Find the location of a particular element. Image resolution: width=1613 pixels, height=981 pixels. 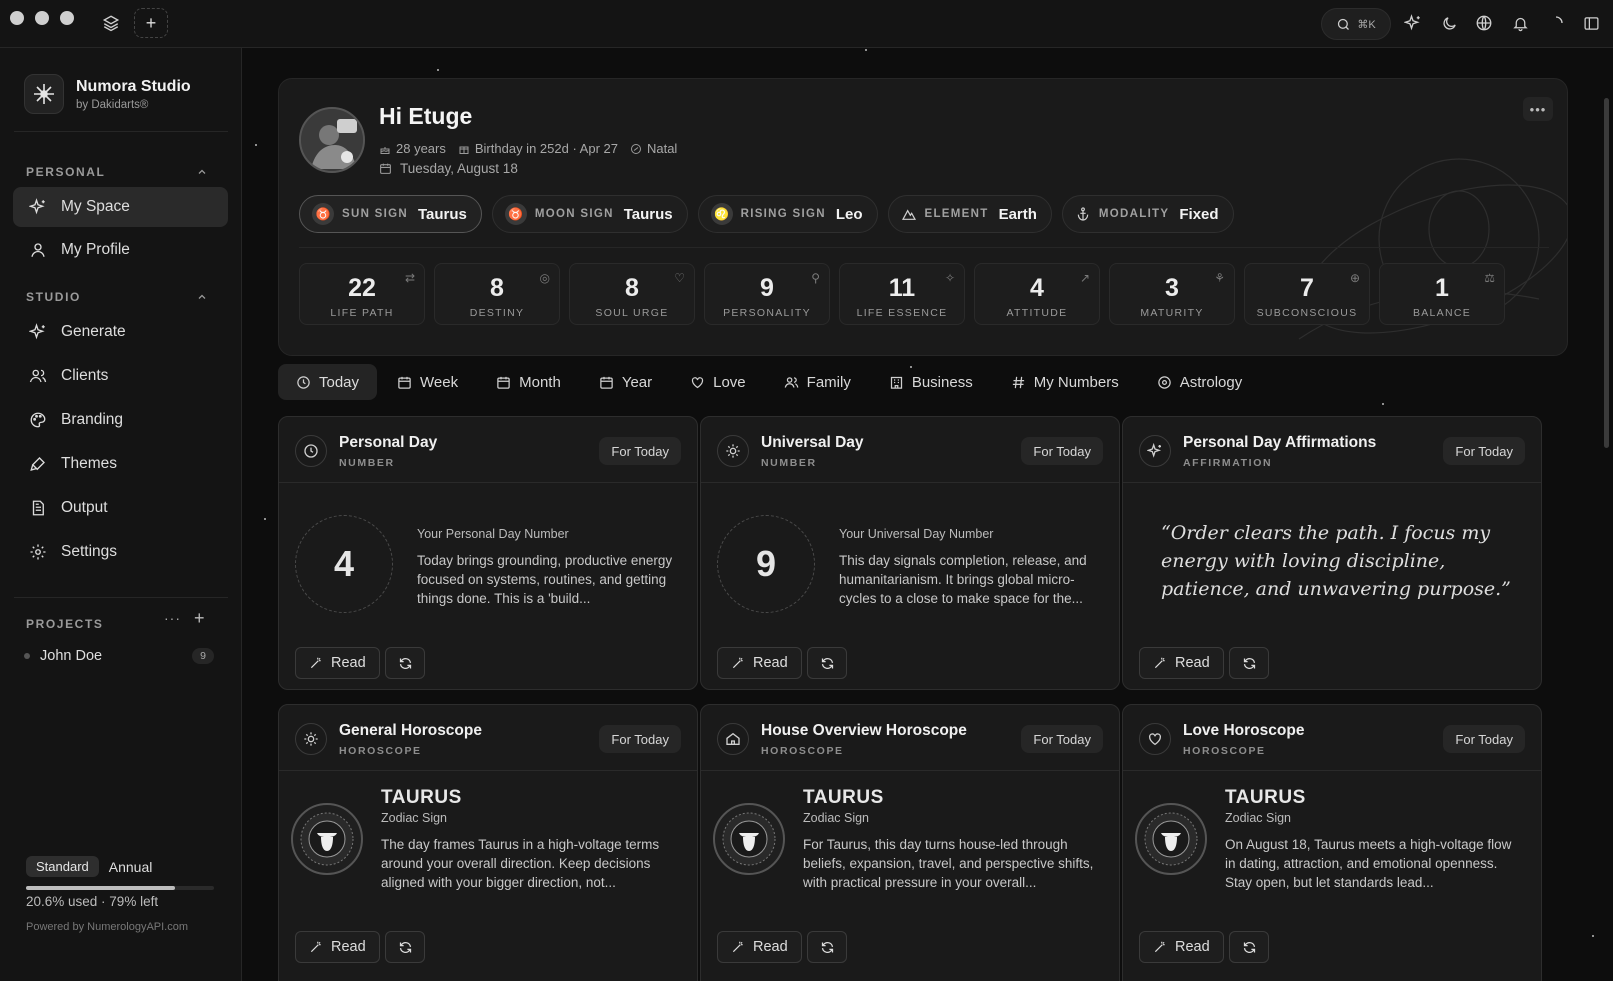

sidebar-item-my-space: My Space is located at coordinates (120, 207).